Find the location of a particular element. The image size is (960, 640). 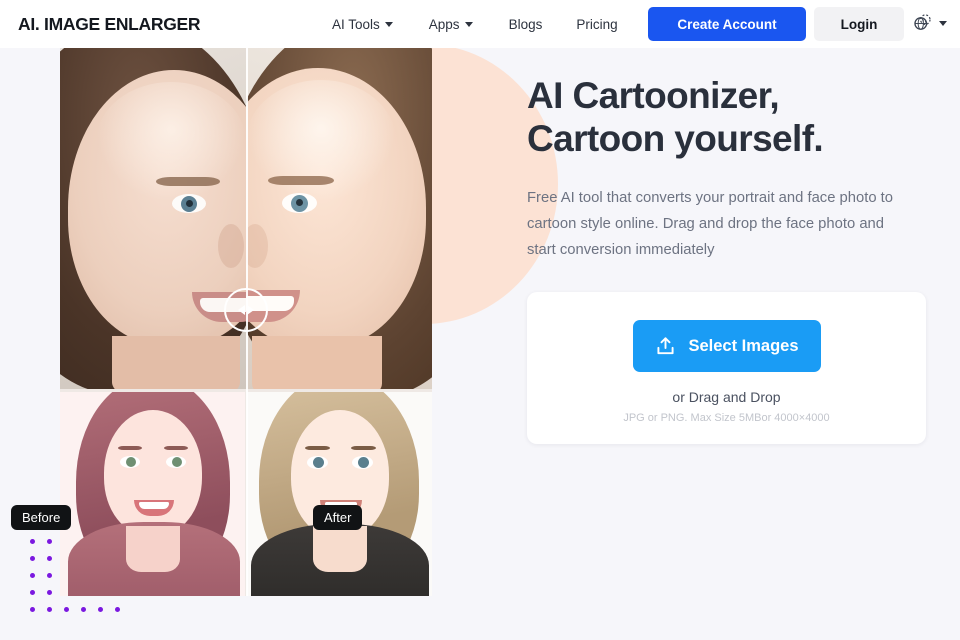

headline-line-2: Cartoon yourself. is located at coordinates (675, 139).